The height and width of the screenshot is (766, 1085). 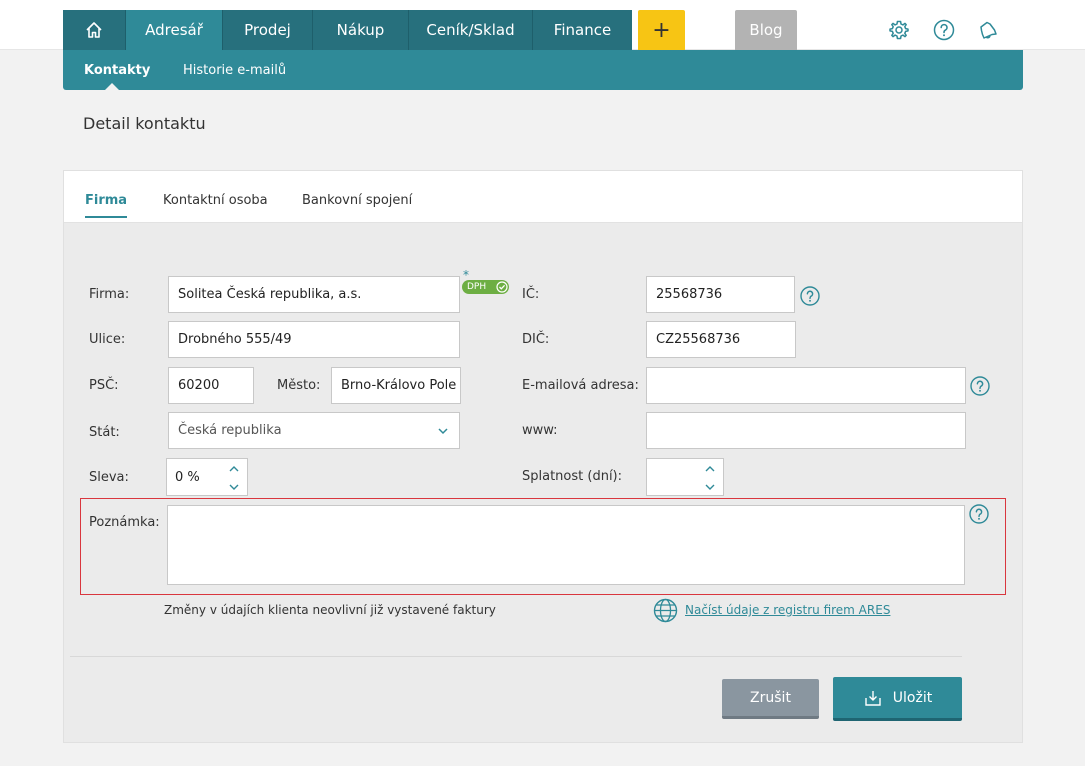 I want to click on sleva-label: Sleva:, so click(x=109, y=477).